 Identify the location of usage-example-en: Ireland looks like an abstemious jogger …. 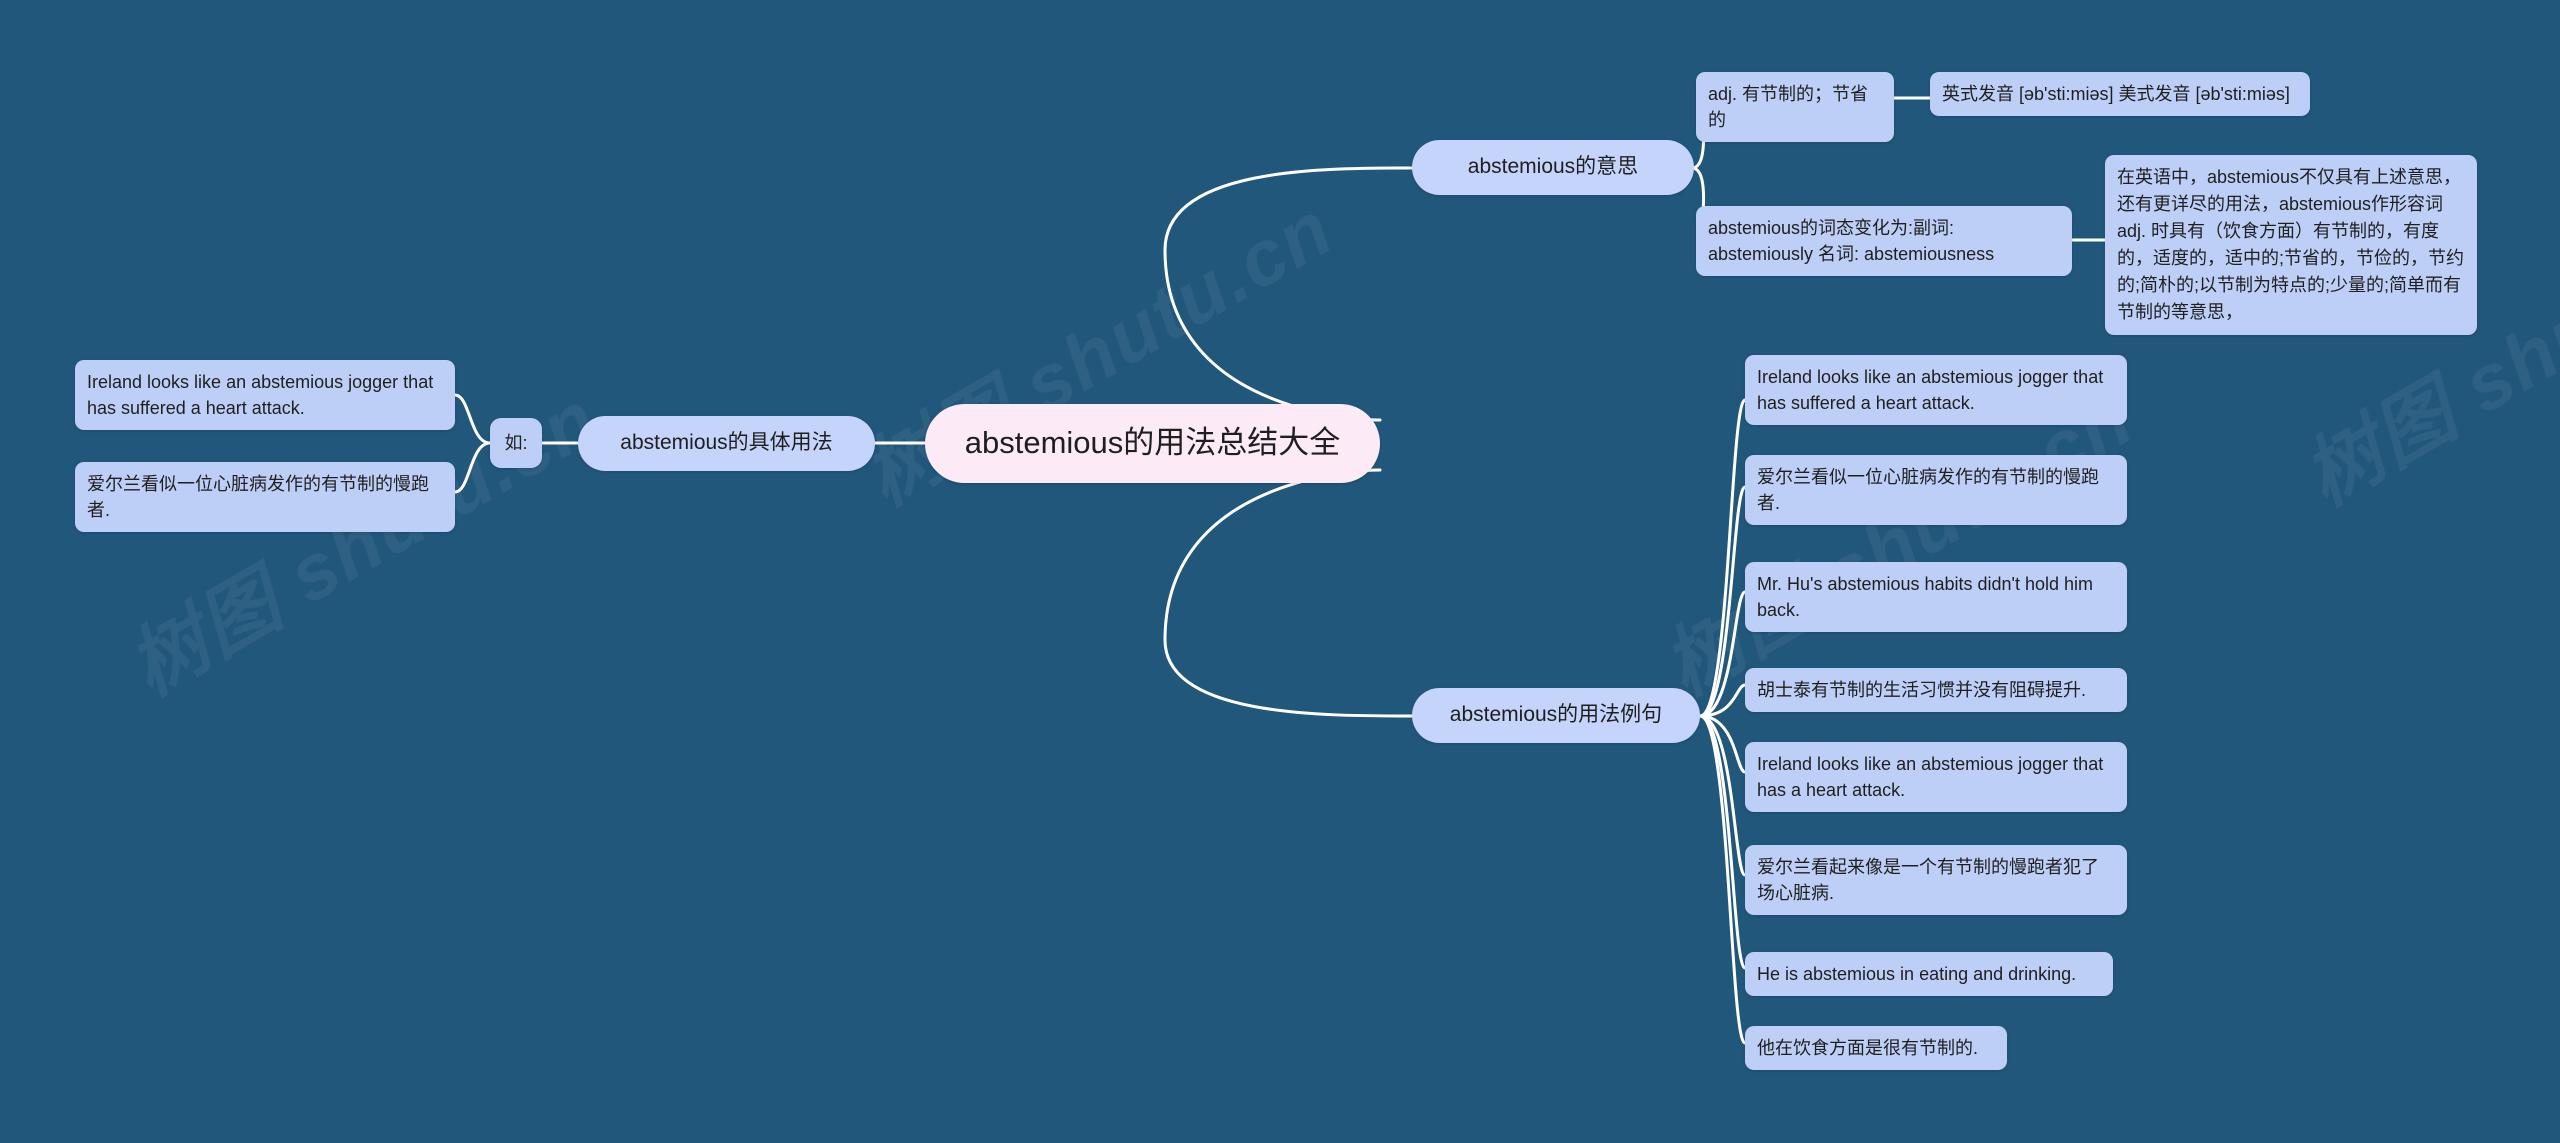
(265, 395).